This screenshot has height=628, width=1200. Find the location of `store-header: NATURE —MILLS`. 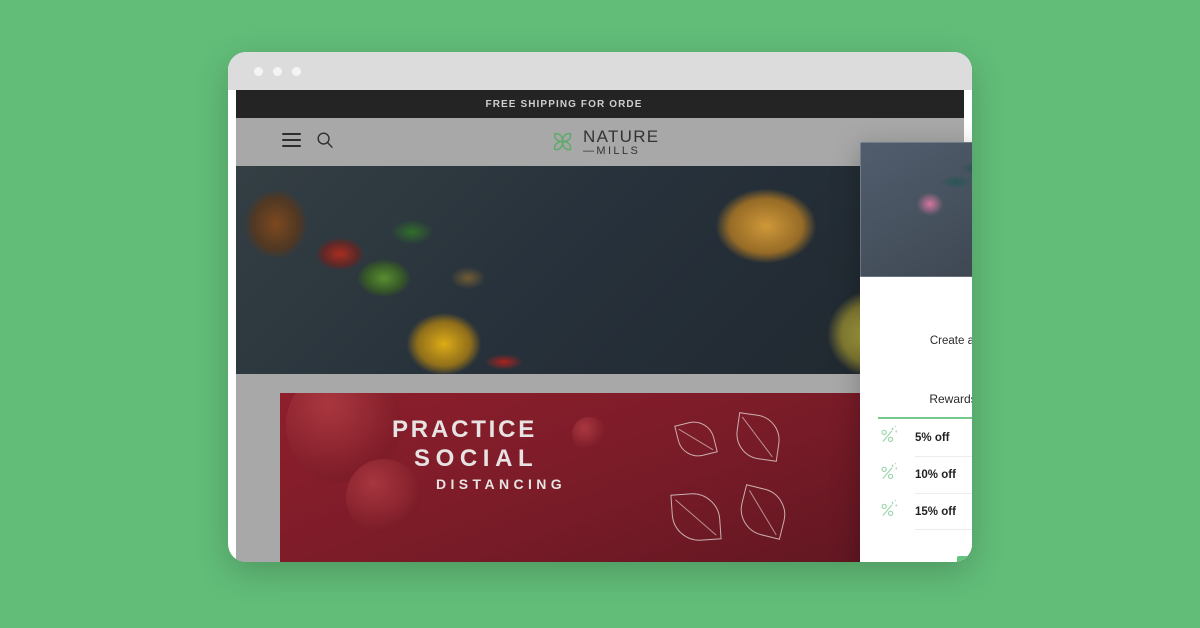

store-header: NATURE —MILLS is located at coordinates (600, 142).